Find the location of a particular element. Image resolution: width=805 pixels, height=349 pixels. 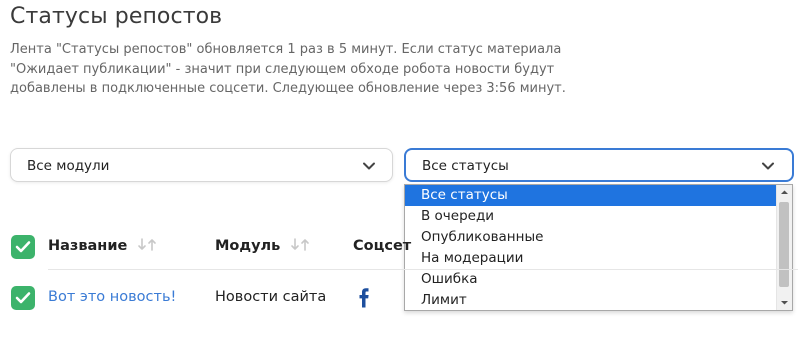

column-header-label: Название is located at coordinates (88, 246).